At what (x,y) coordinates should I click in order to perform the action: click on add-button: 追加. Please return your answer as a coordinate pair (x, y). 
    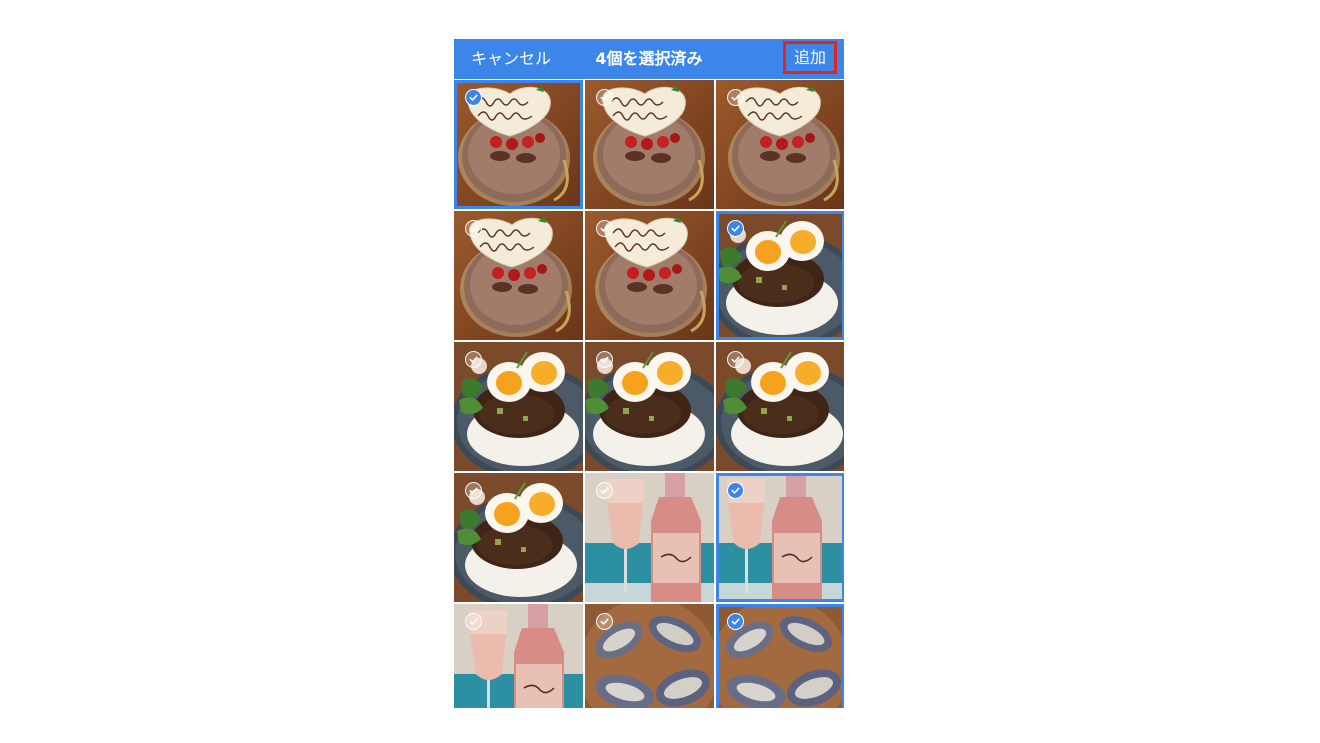
    Looking at the image, I should click on (810, 57).